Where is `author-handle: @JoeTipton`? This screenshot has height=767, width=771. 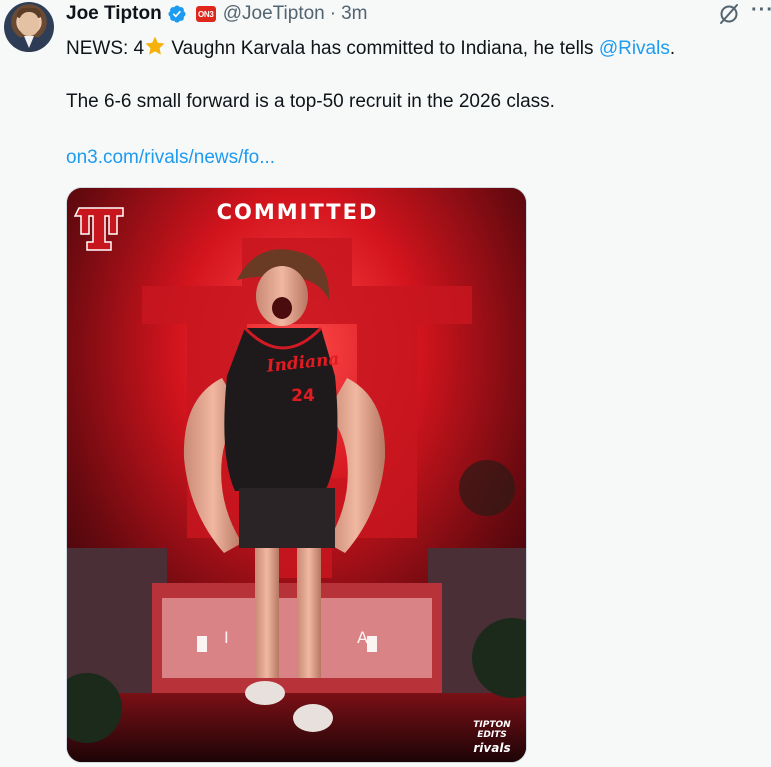 author-handle: @JoeTipton is located at coordinates (274, 14).